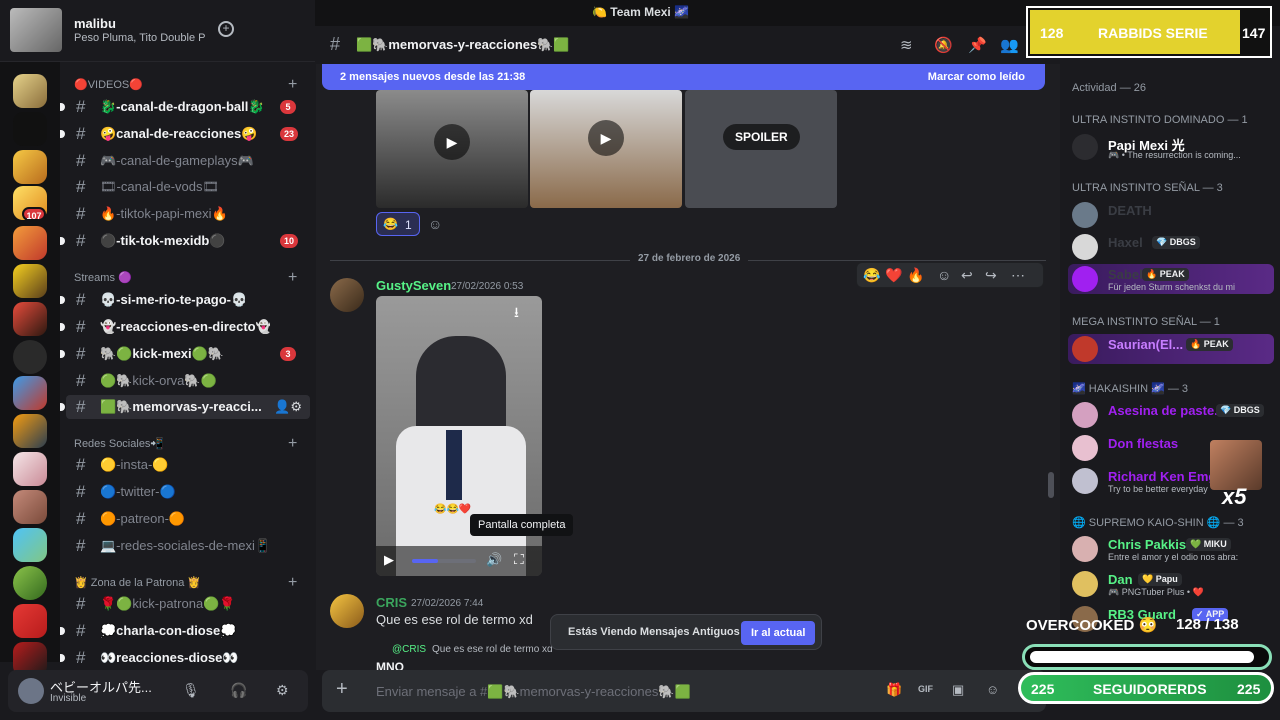 This screenshot has width=1280, height=720. Describe the element at coordinates (871, 275) in the screenshot. I see `reaction-laugh-icon: 😂` at that location.